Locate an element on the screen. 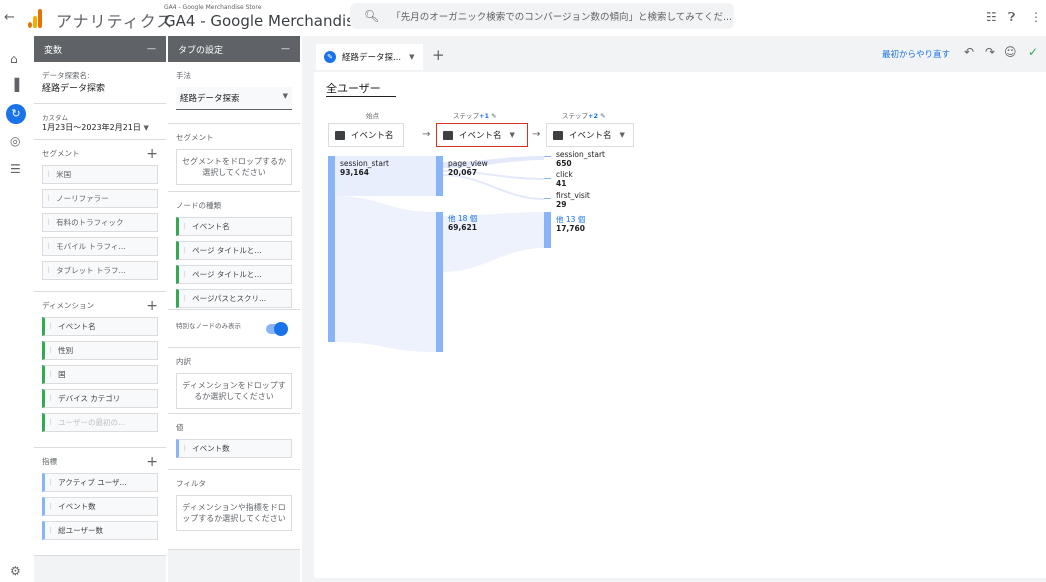 The image size is (1046, 582). node-bar-page-view is located at coordinates (439, 176).